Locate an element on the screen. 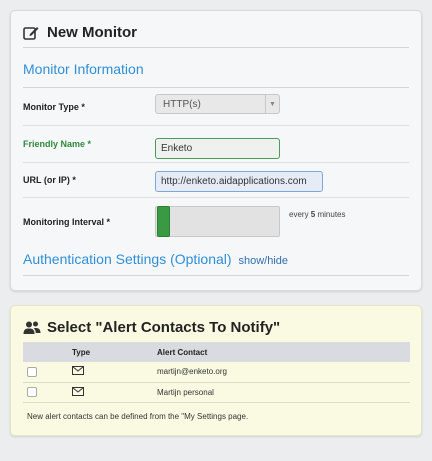 This screenshot has width=432, height=461. table-header-row: Type Alert Contact is located at coordinates (216, 352).